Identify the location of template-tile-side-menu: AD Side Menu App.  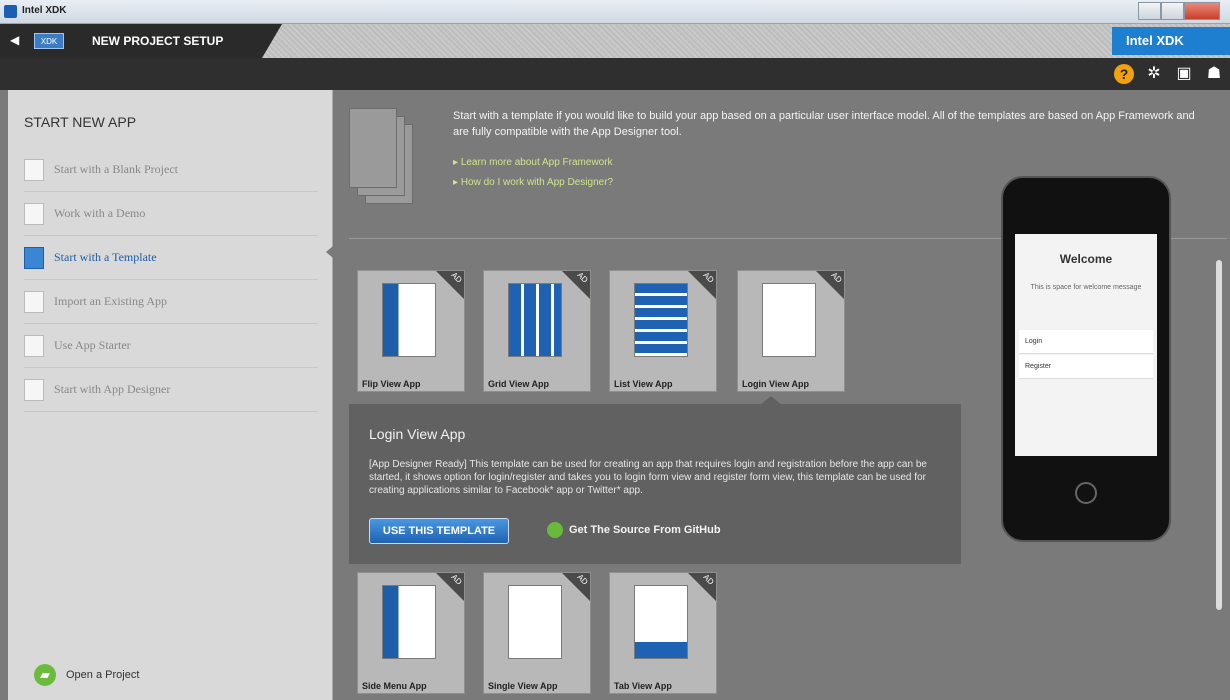
(411, 633).